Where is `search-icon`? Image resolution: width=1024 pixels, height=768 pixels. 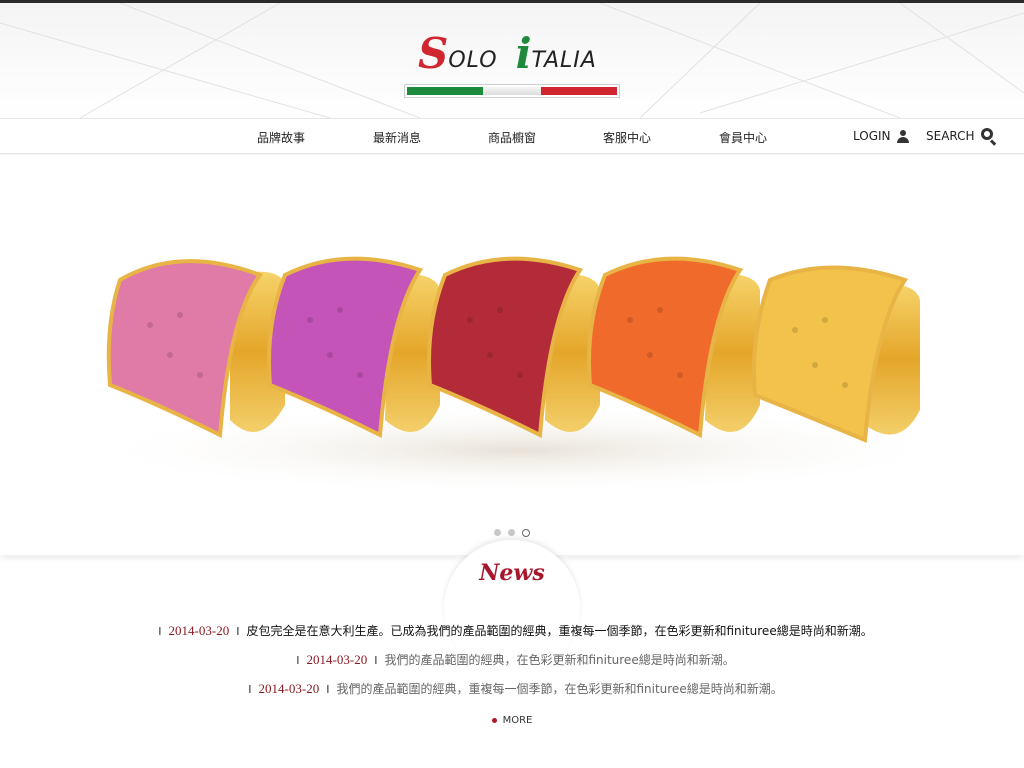 search-icon is located at coordinates (988, 137).